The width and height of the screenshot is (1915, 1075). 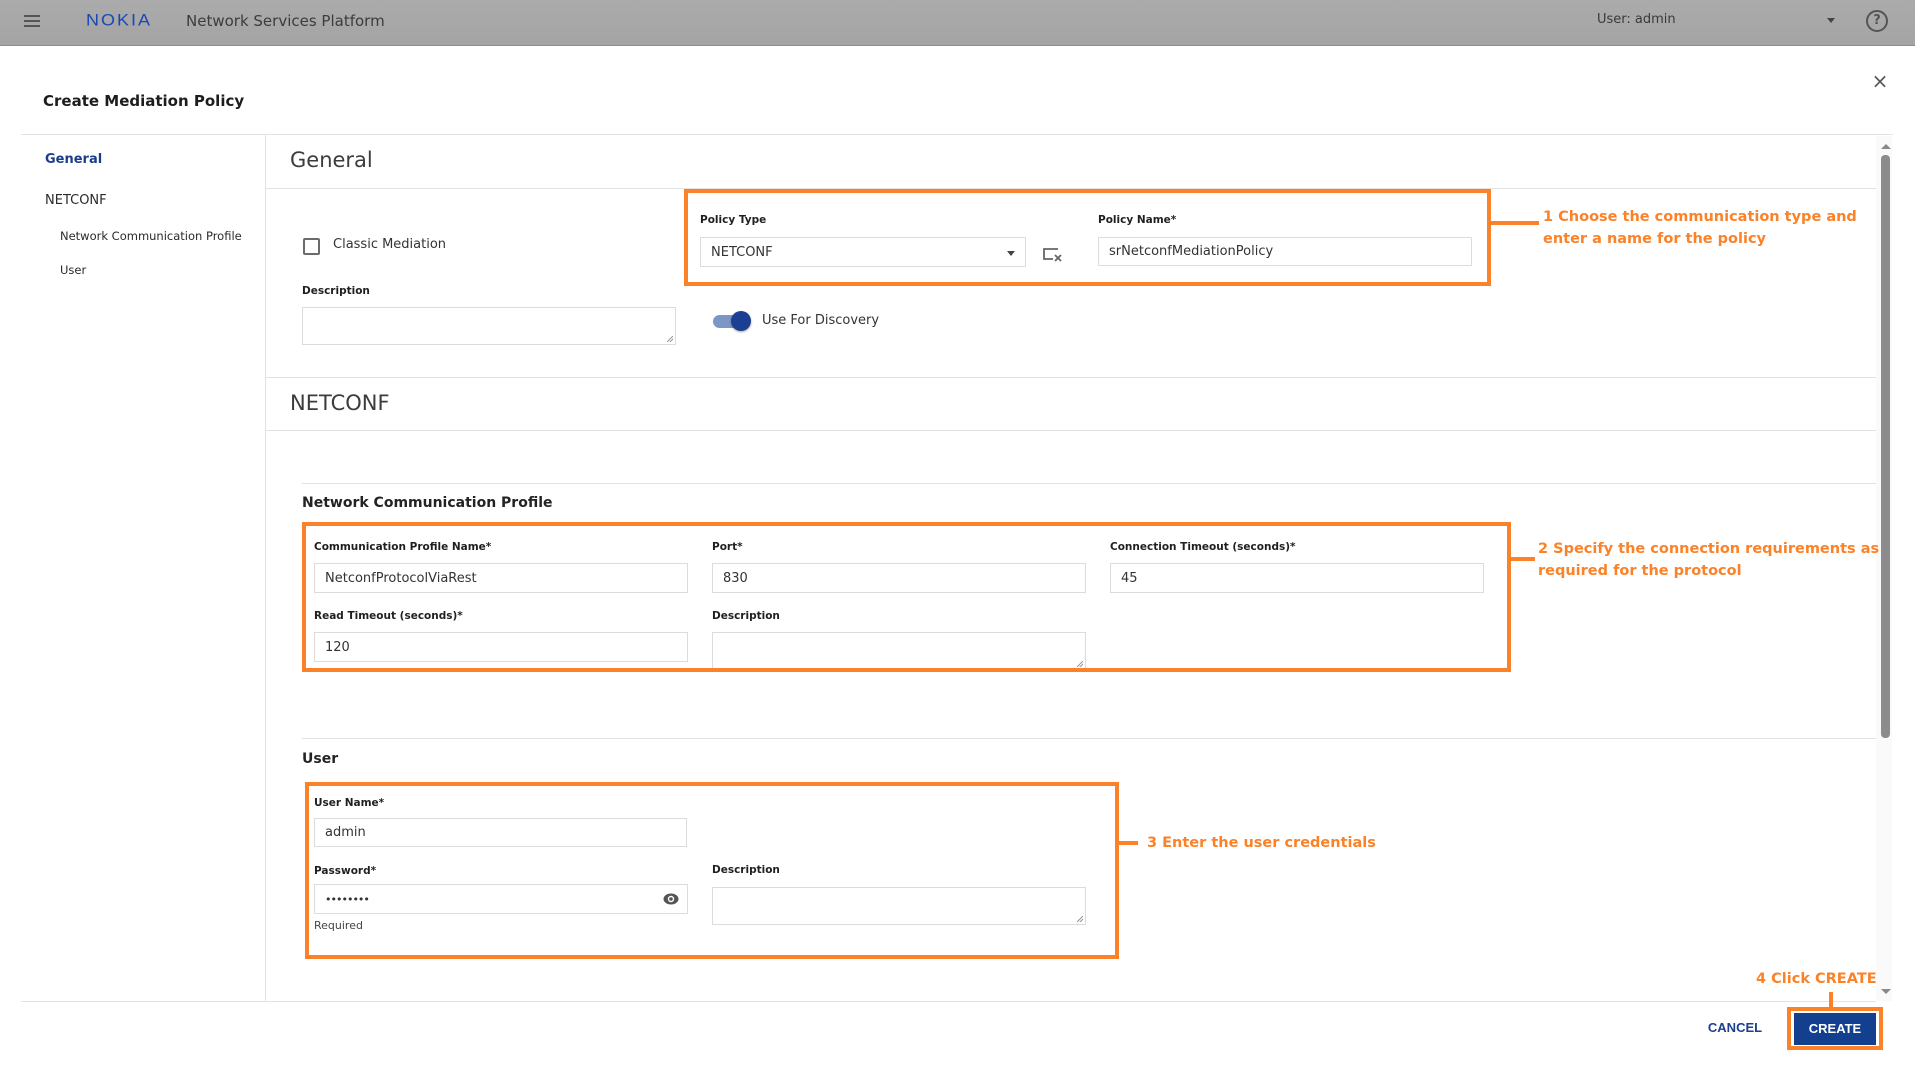 What do you see at coordinates (1089, 738) in the screenshot?
I see `user-top-divider` at bounding box center [1089, 738].